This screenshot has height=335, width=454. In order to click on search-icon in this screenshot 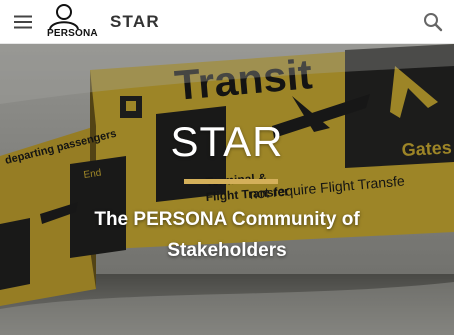, I will do `click(433, 22)`.